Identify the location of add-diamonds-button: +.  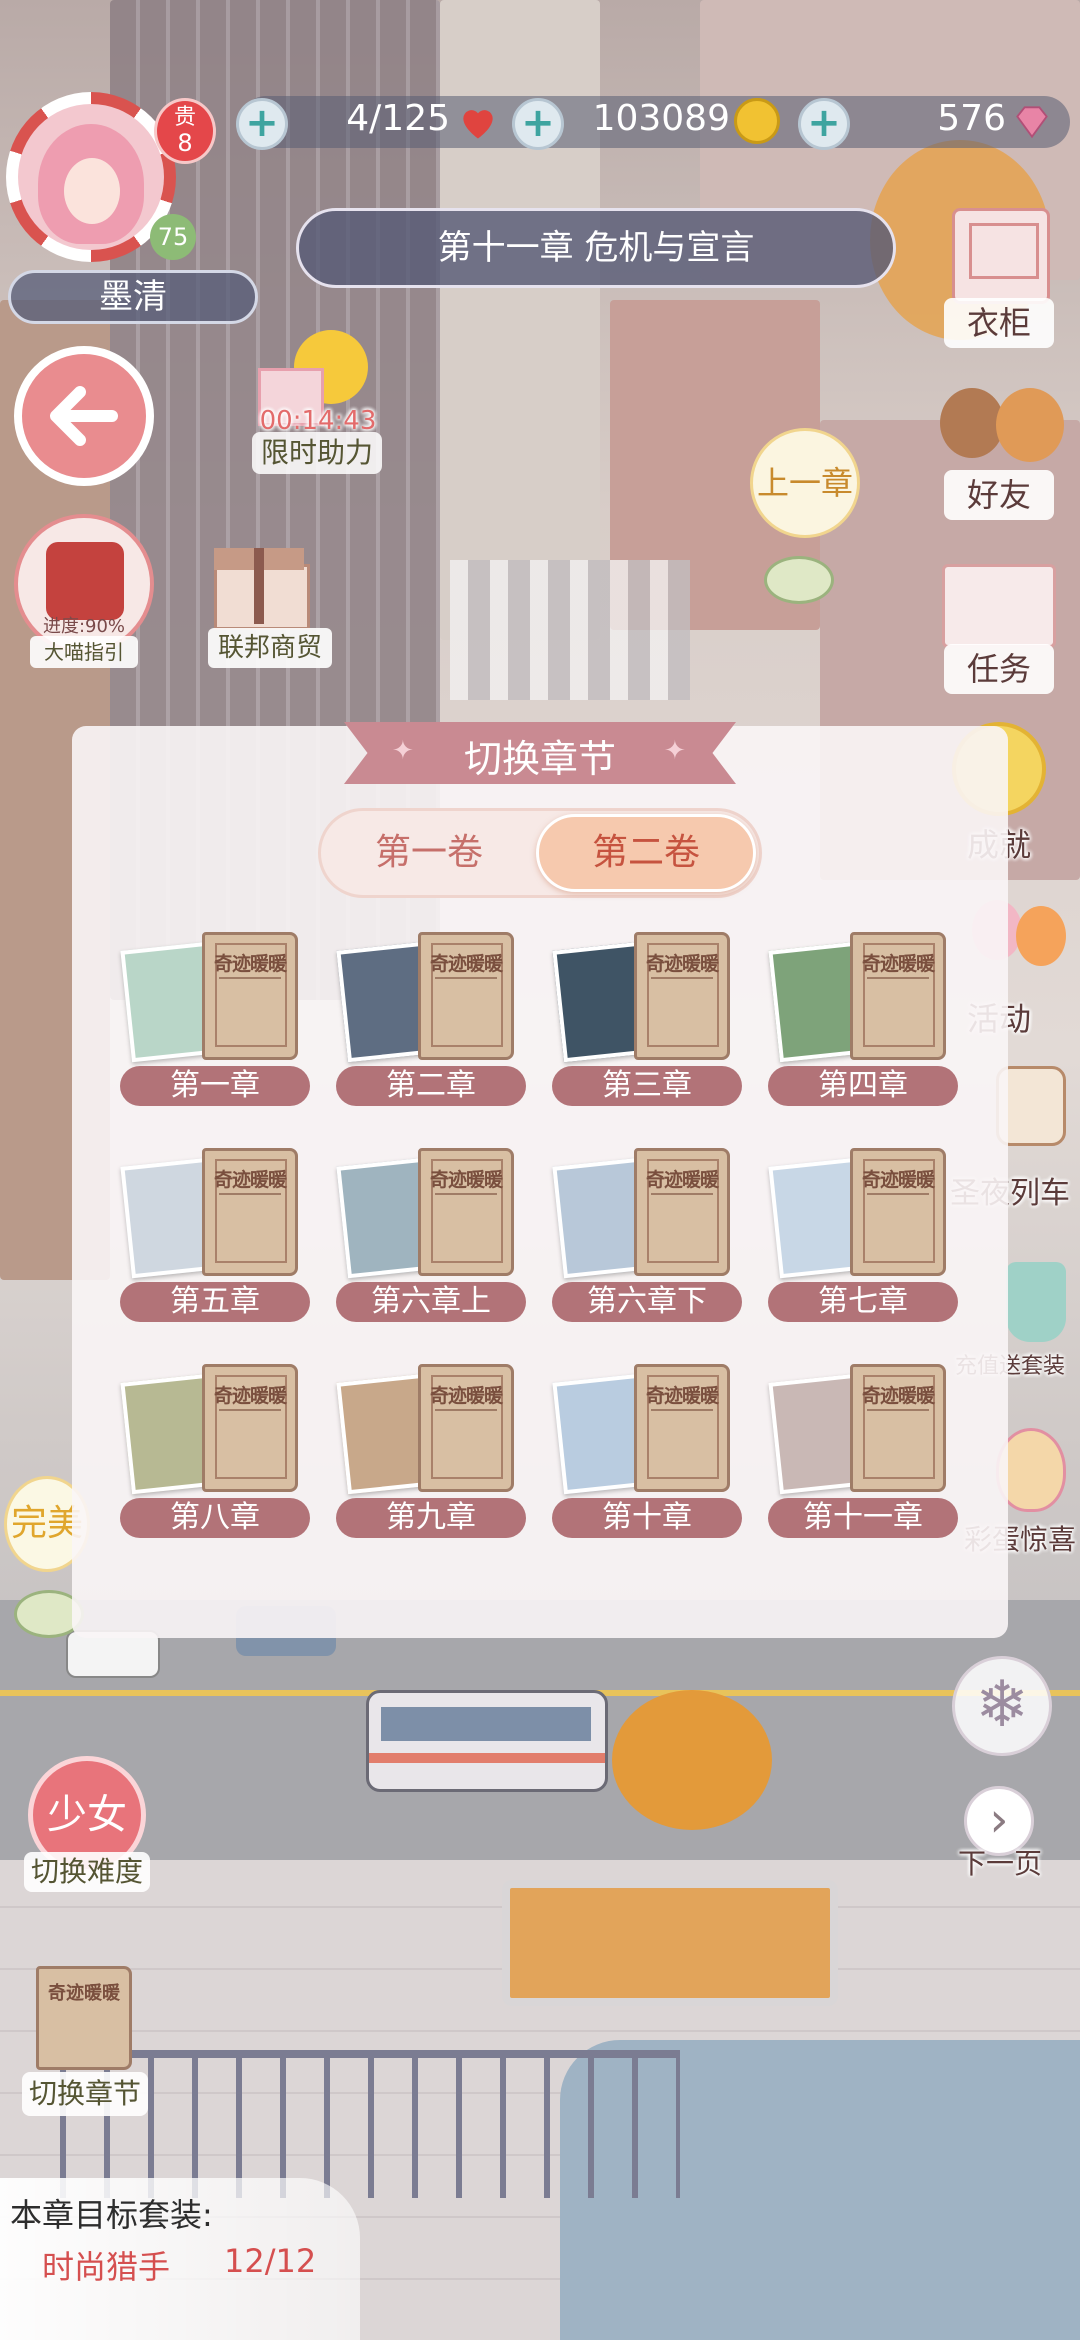
(824, 124).